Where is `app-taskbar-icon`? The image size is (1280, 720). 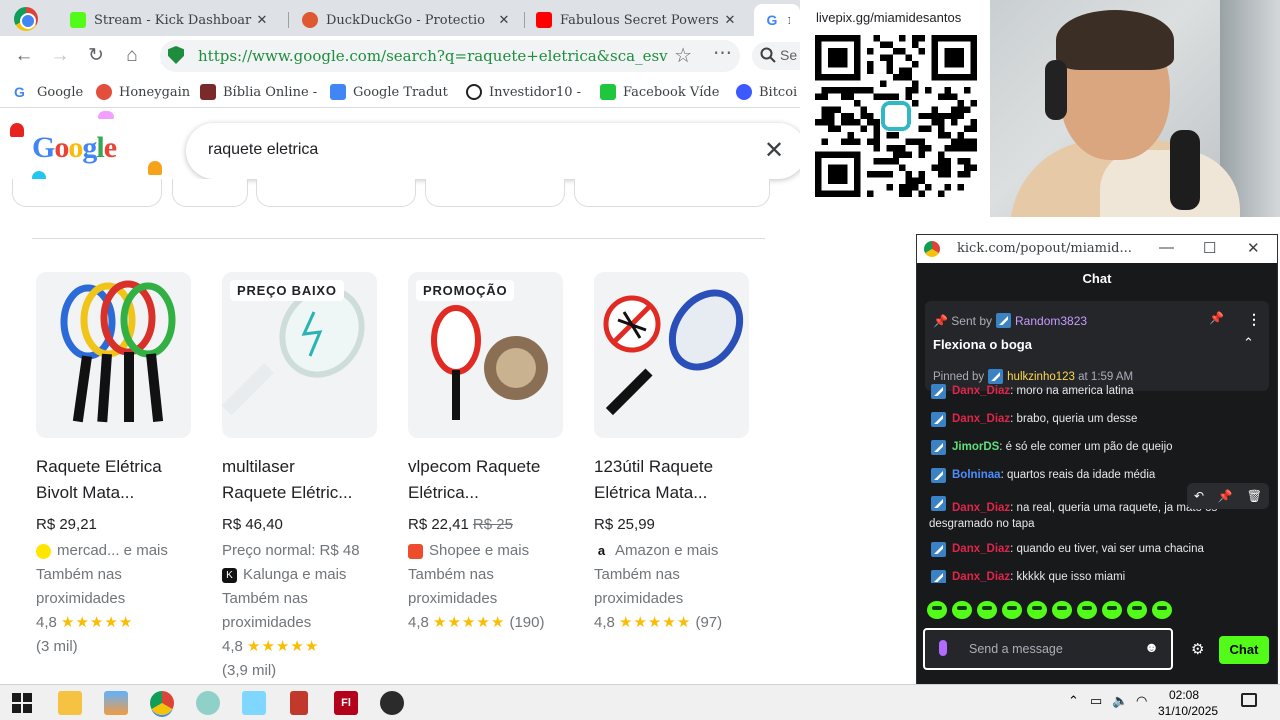 app-taskbar-icon is located at coordinates (208, 703).